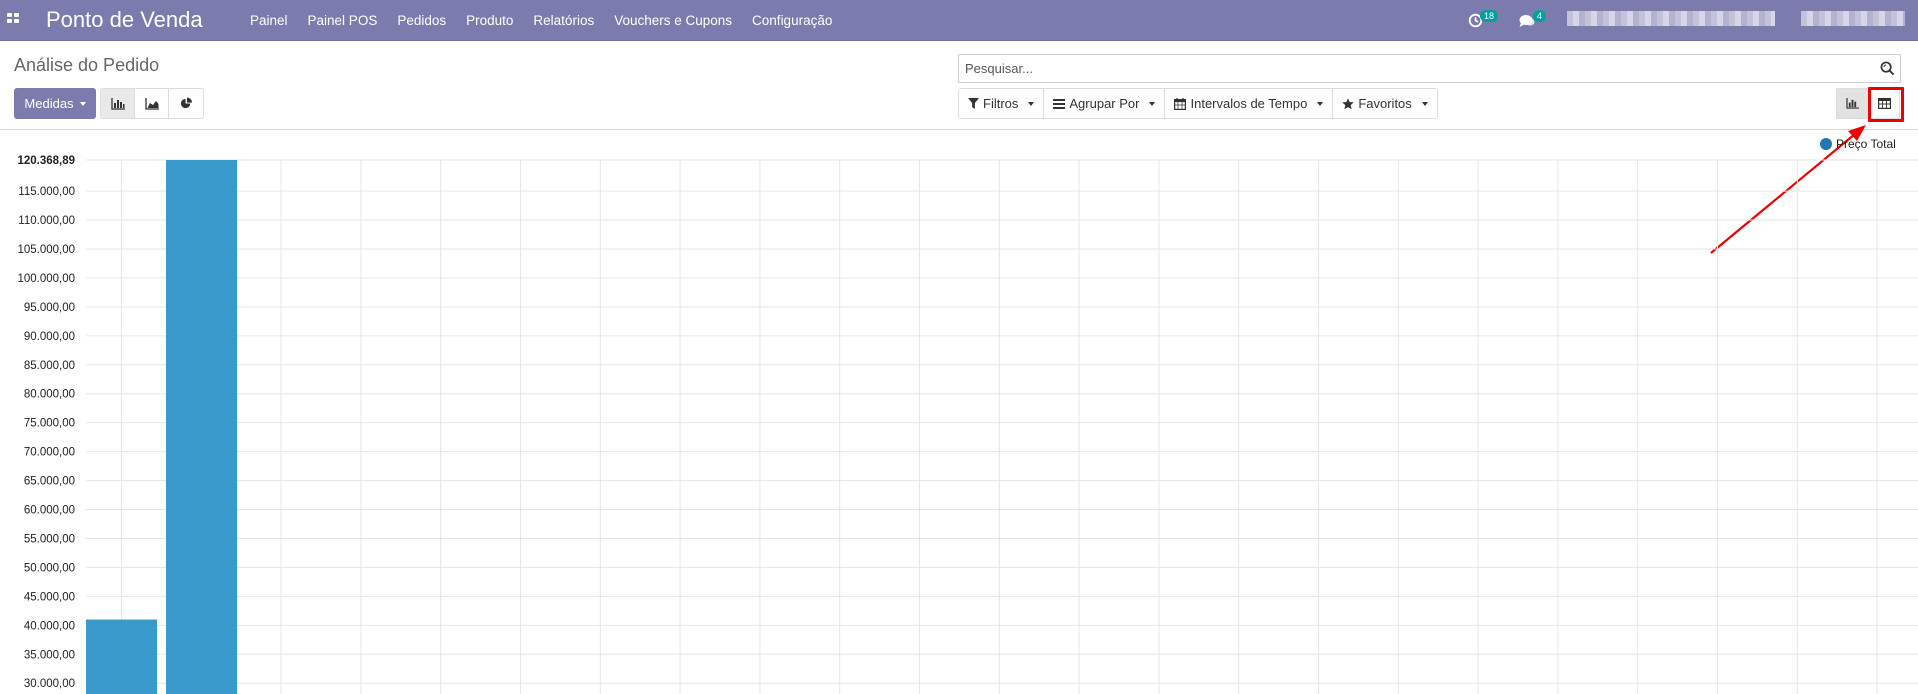 This screenshot has height=694, width=1918. Describe the element at coordinates (49, 395) in the screenshot. I see `y-tick-label: 80.000,00` at that location.